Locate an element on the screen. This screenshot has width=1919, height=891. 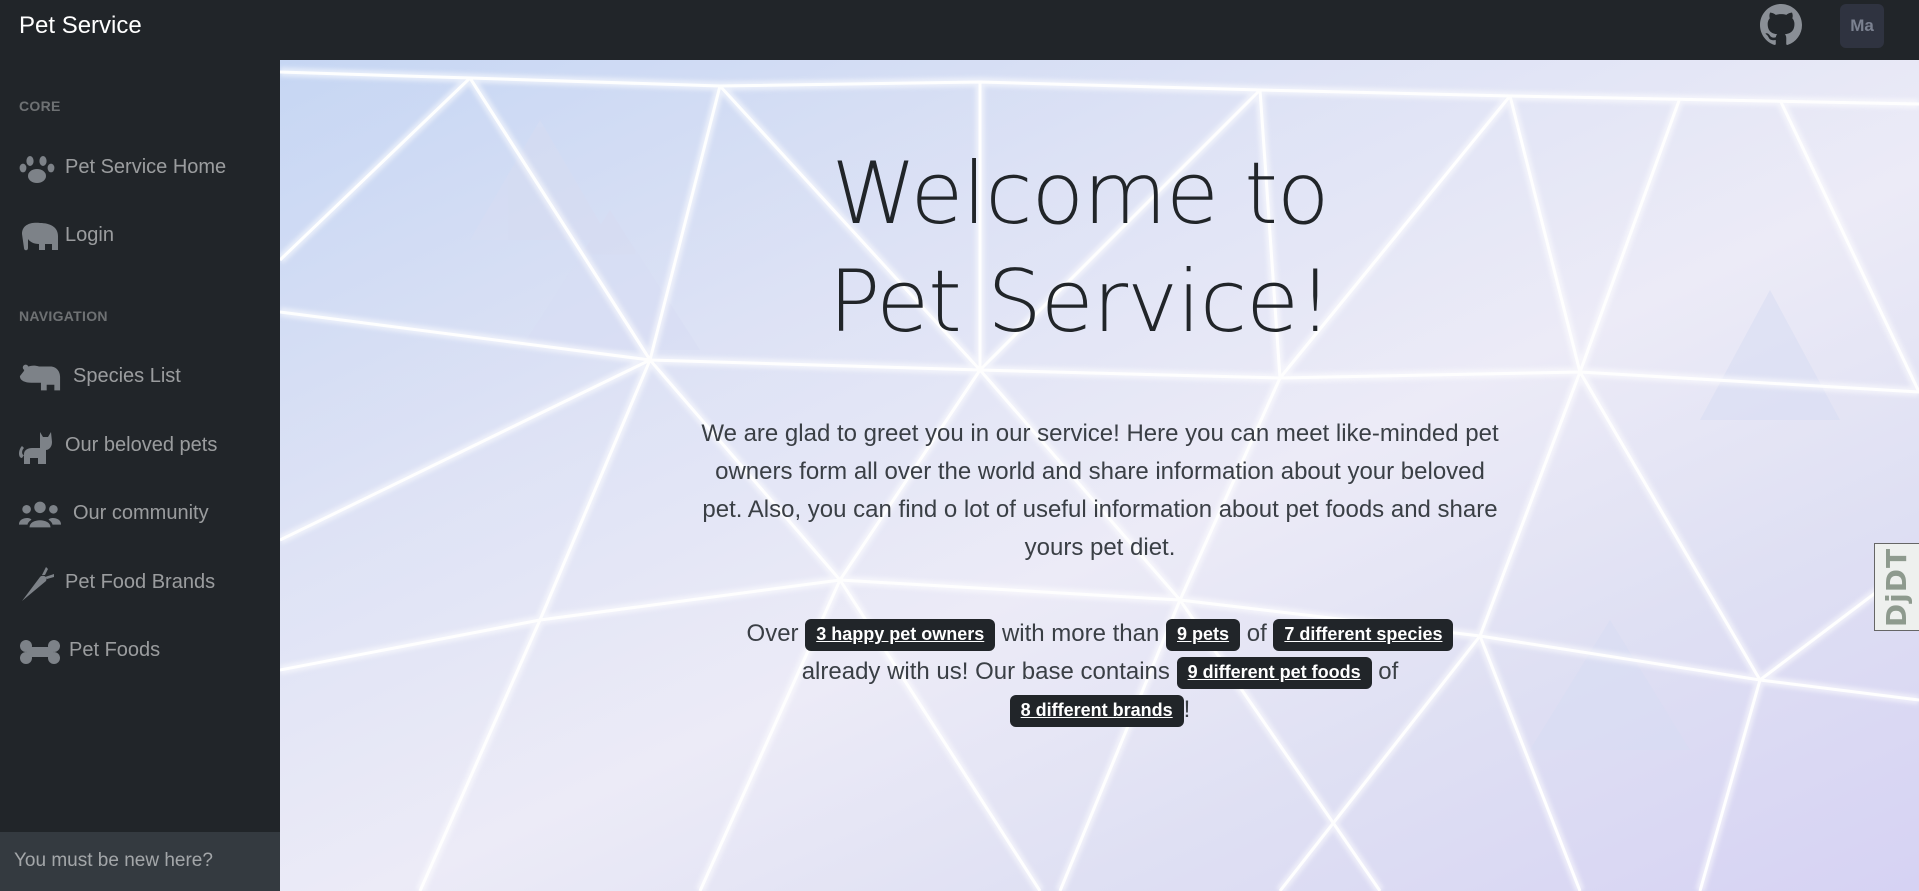
bone-icon is located at coordinates (40, 652).